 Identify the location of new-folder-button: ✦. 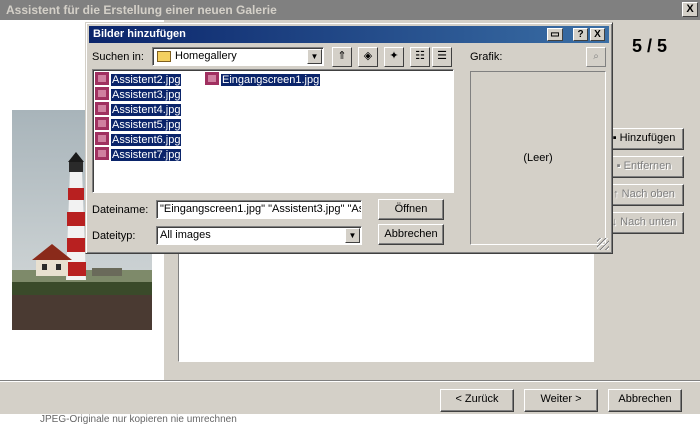
(394, 57).